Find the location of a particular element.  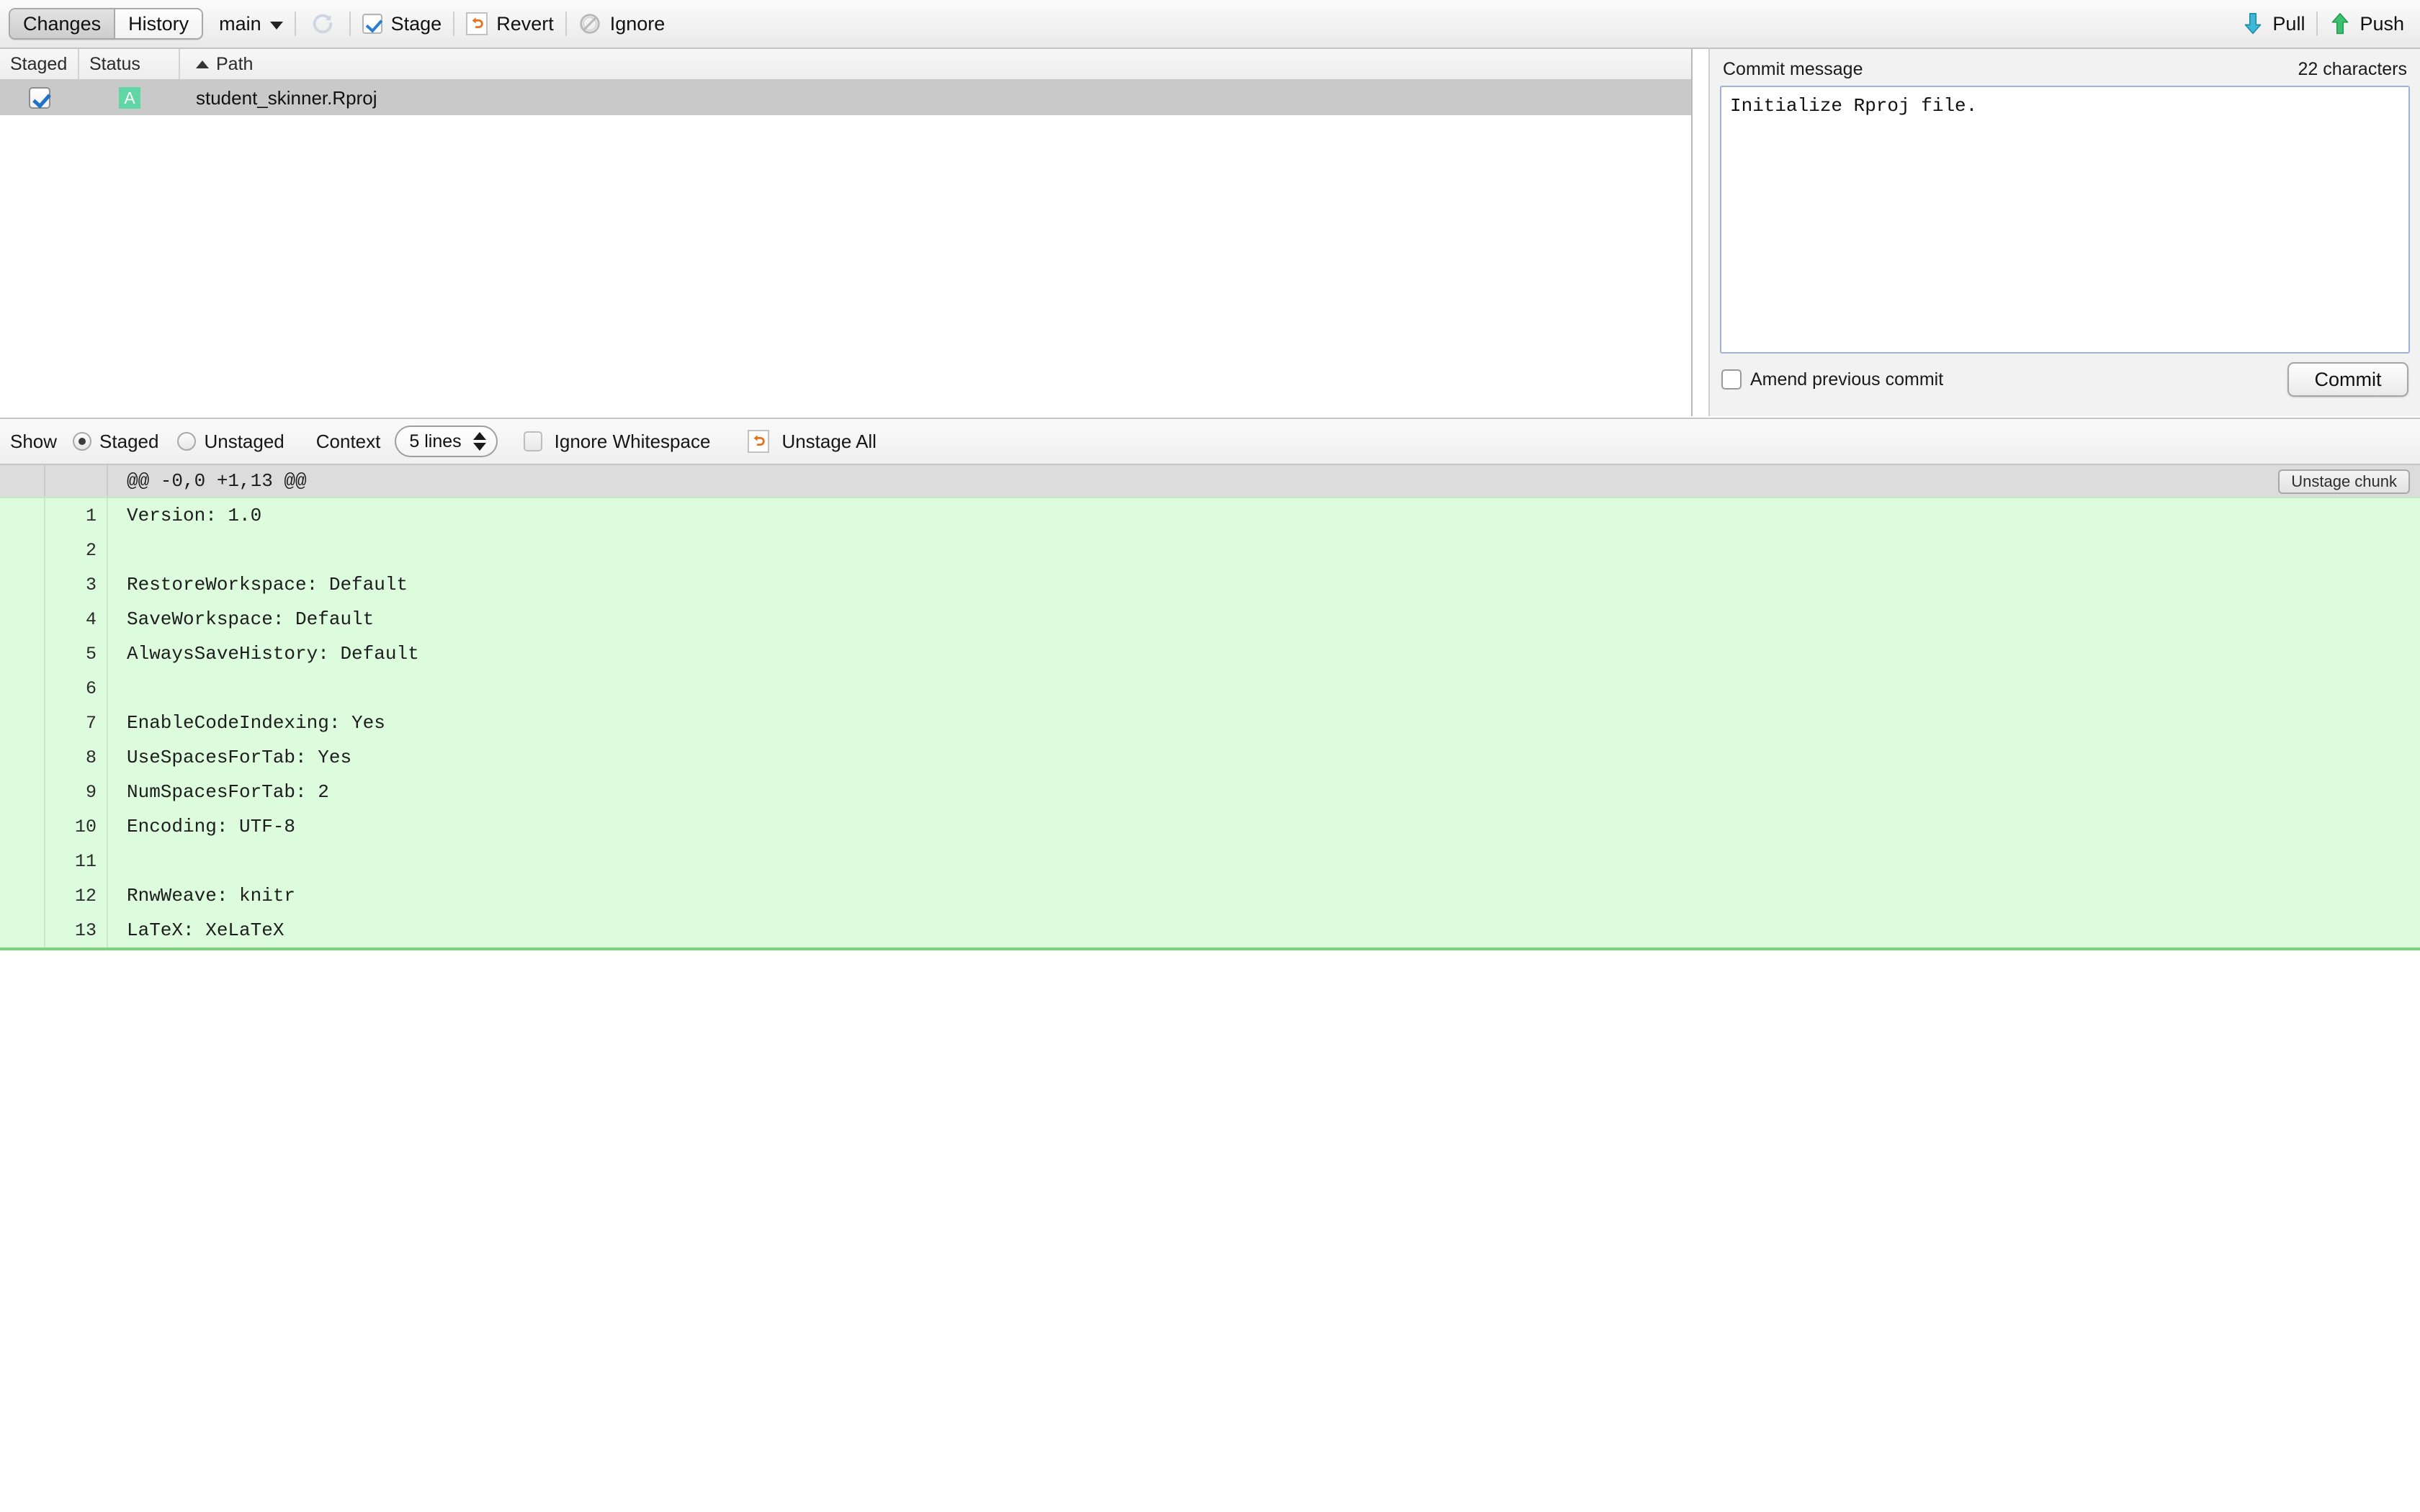

diff-line: 4 SaveWorkspace: Default is located at coordinates (1210, 619).